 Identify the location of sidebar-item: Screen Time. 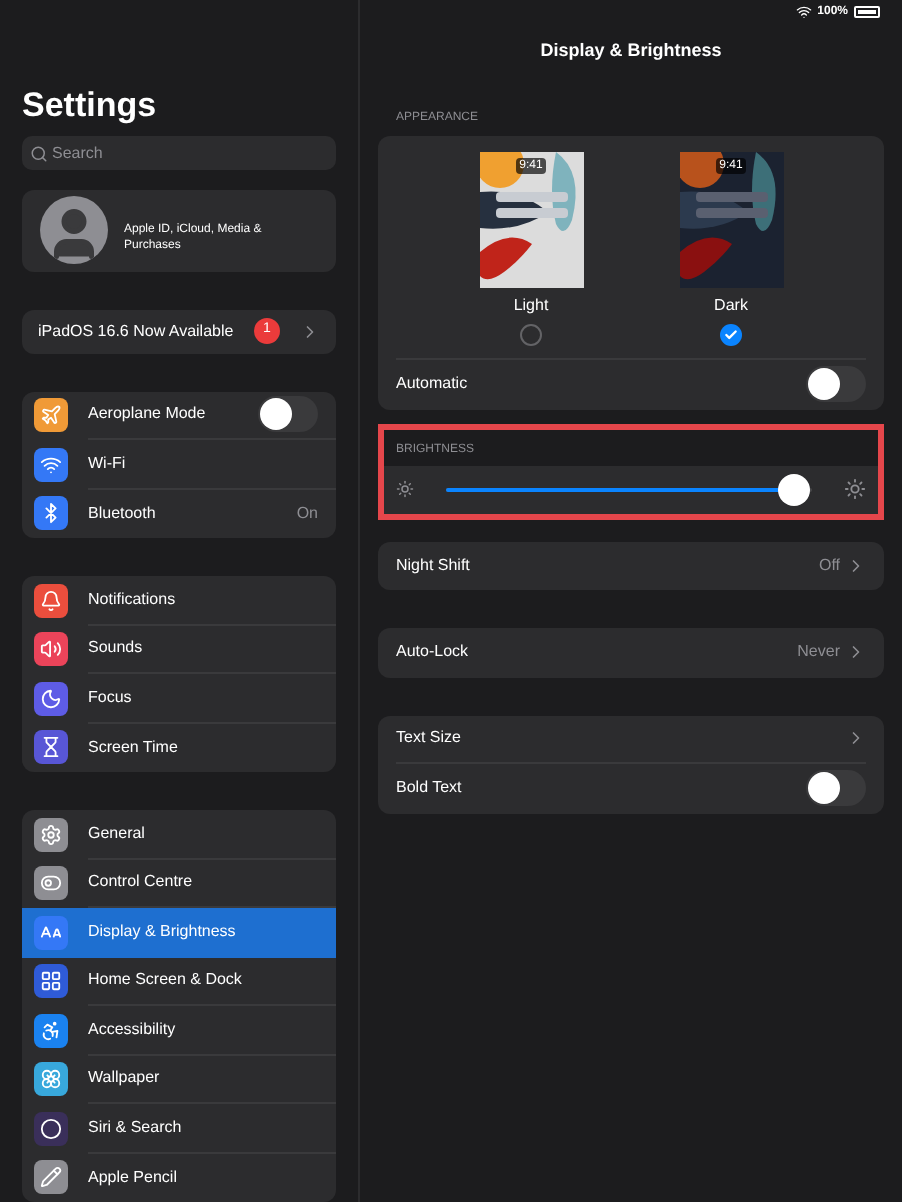
(179, 747).